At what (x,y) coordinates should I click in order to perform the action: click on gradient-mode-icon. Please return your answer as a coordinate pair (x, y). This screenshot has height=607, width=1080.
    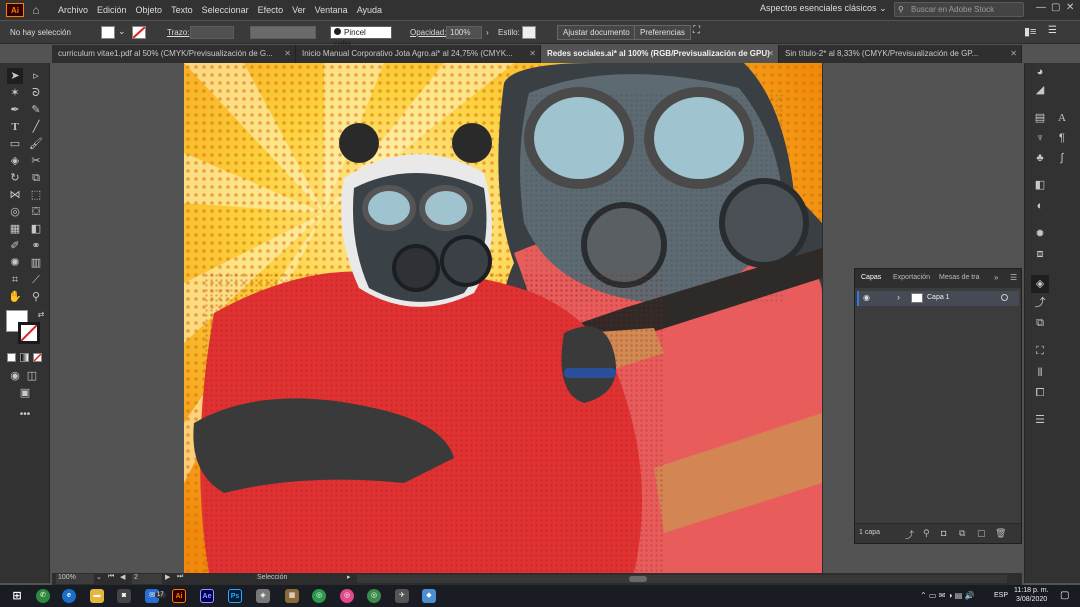
    Looking at the image, I should click on (24, 357).